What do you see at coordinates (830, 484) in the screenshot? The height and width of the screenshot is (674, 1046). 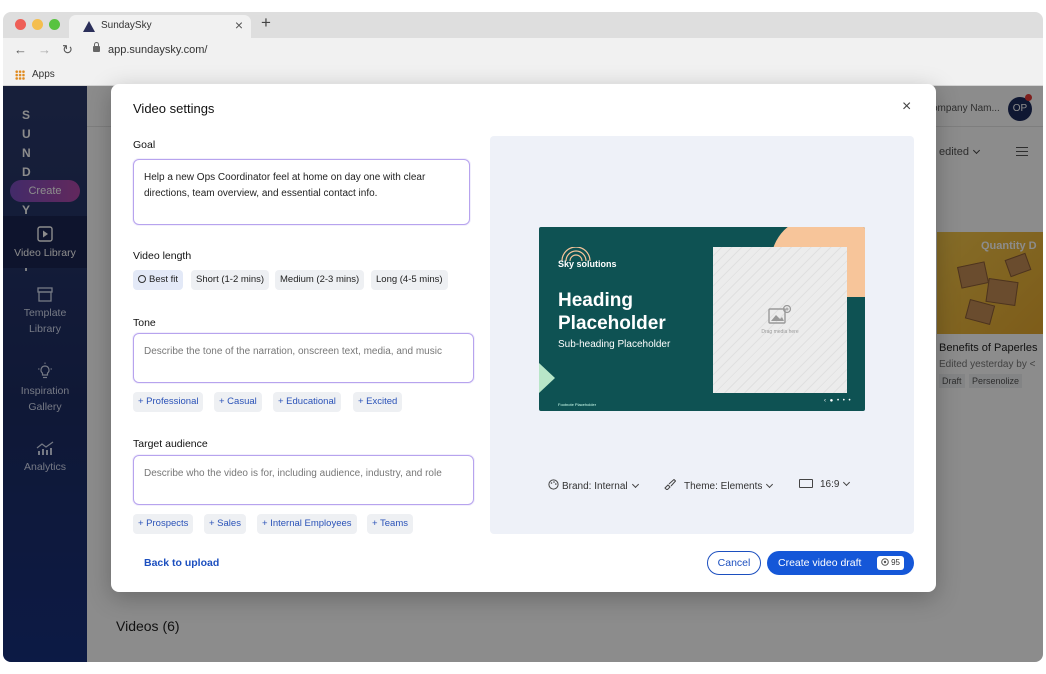 I see `aspect-label: 16:9` at bounding box center [830, 484].